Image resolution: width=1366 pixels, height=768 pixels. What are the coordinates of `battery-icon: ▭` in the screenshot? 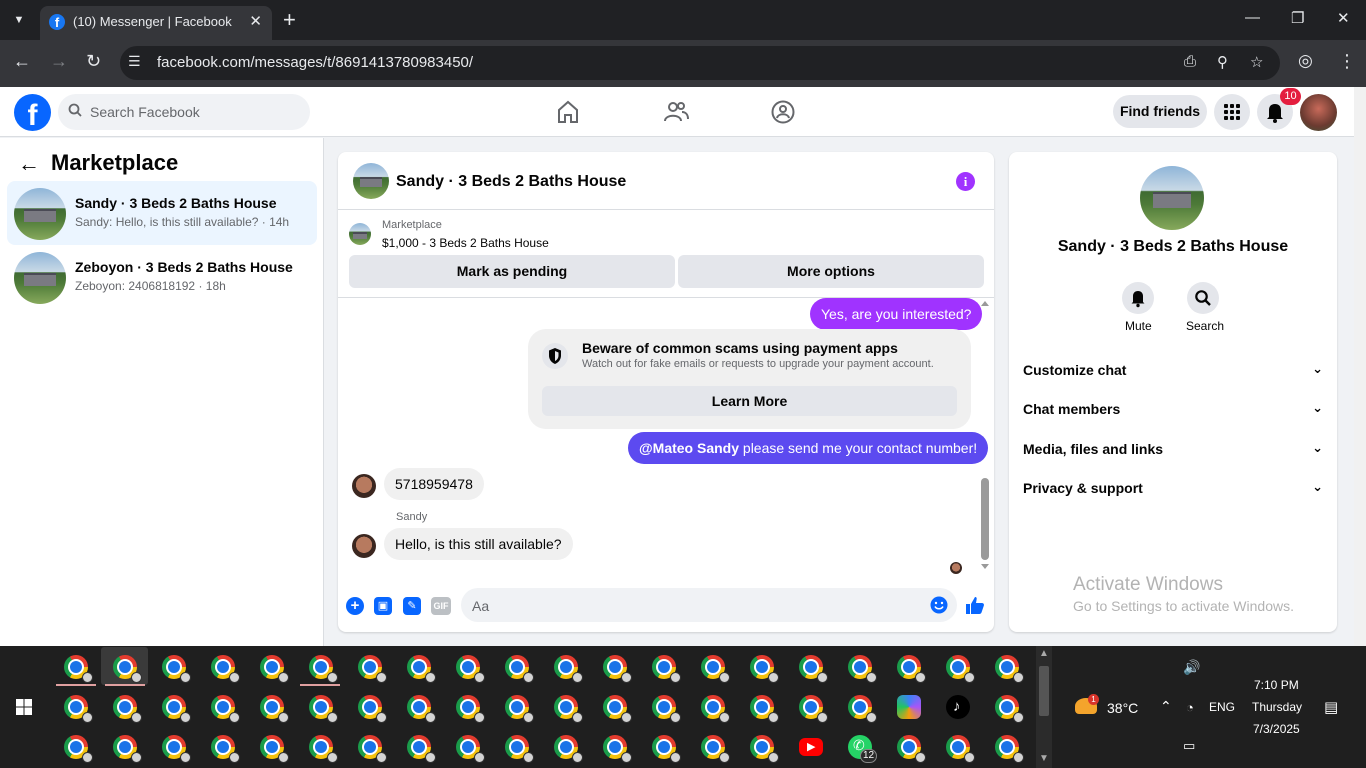 It's located at (1189, 746).